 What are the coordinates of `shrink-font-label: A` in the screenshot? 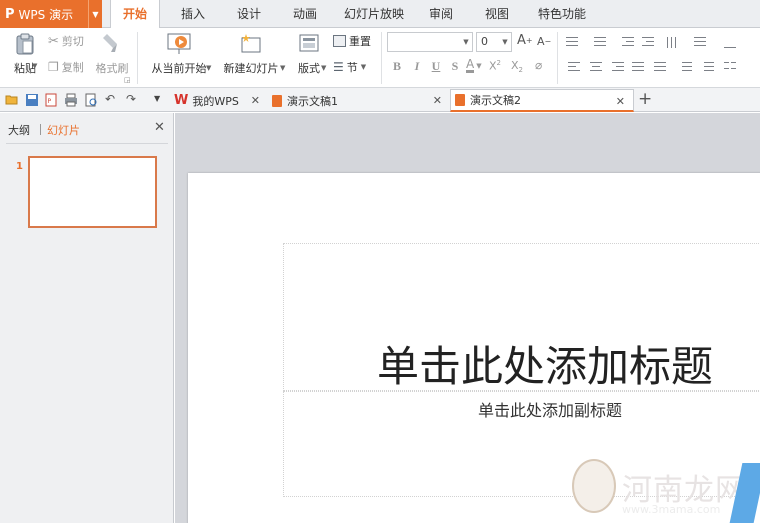 It's located at (541, 41).